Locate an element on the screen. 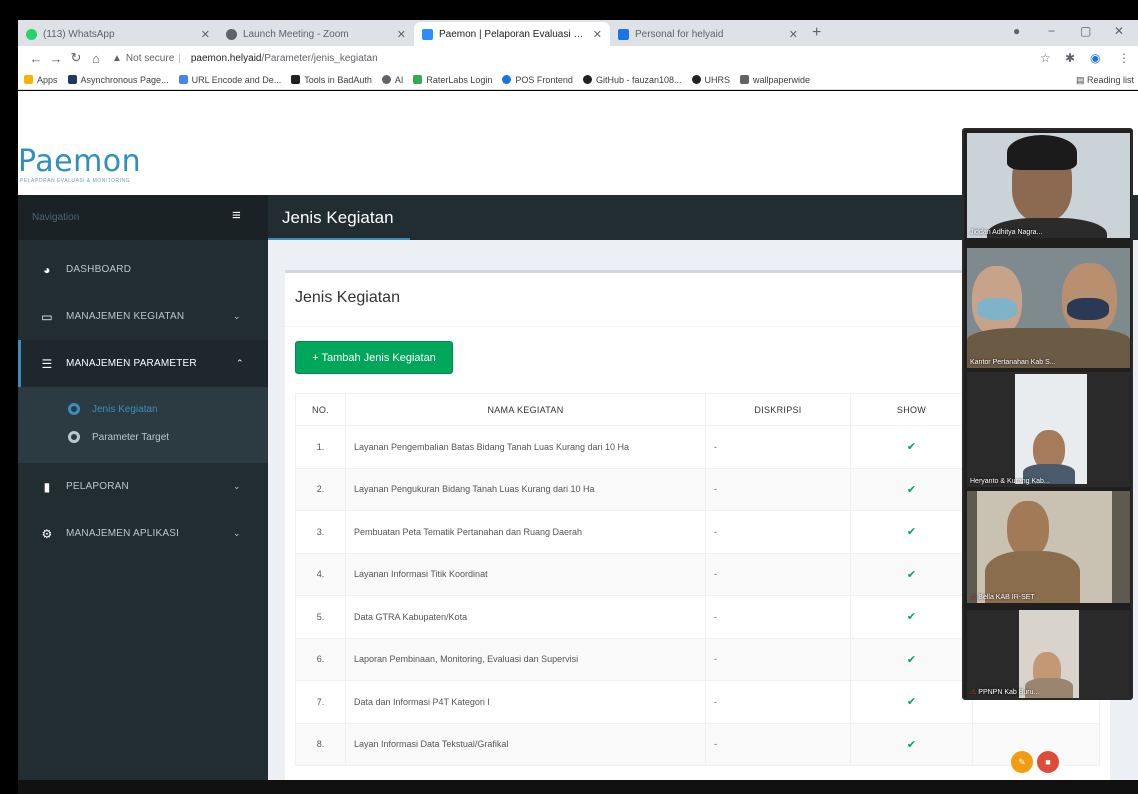 This screenshot has height=794, width=1138. bookmark-star-icon: ☆ is located at coordinates (1045, 58).